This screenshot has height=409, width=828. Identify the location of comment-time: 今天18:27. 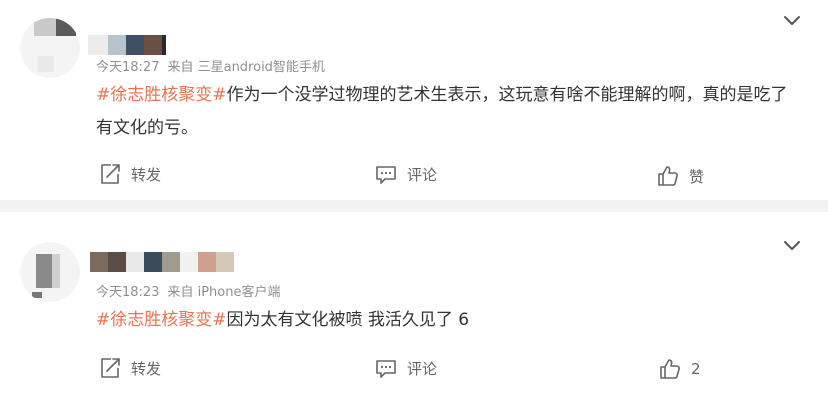
(128, 67).